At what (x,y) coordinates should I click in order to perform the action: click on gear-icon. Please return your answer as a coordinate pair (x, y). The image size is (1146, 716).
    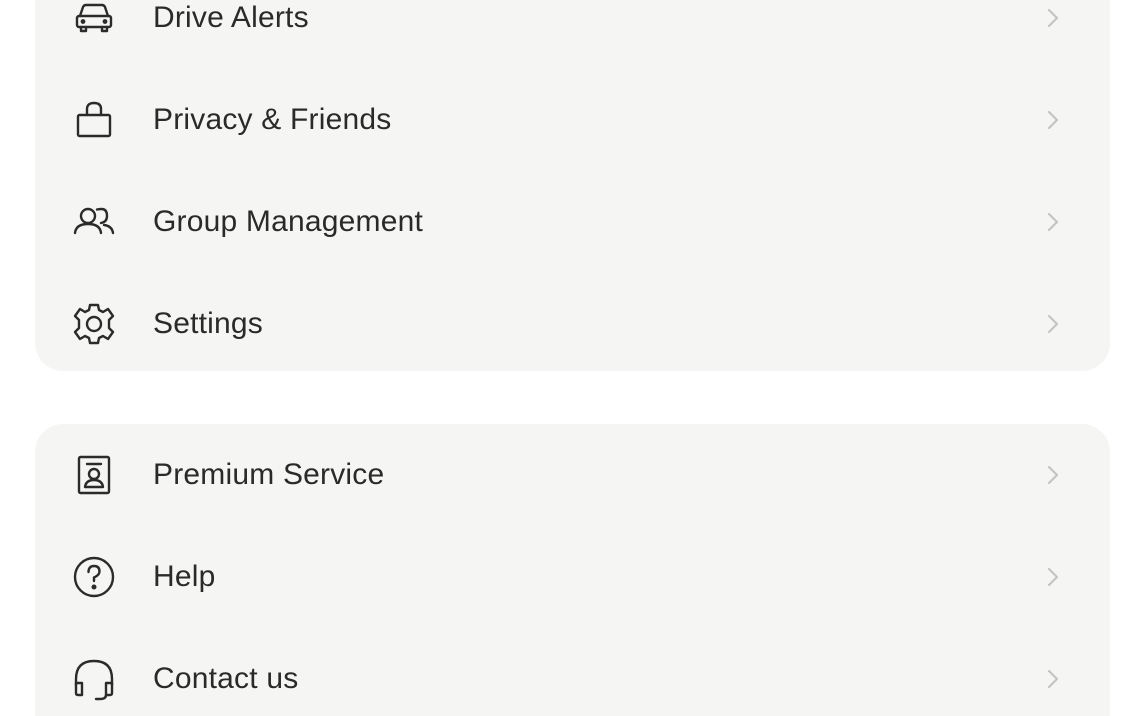
    Looking at the image, I should click on (94, 324).